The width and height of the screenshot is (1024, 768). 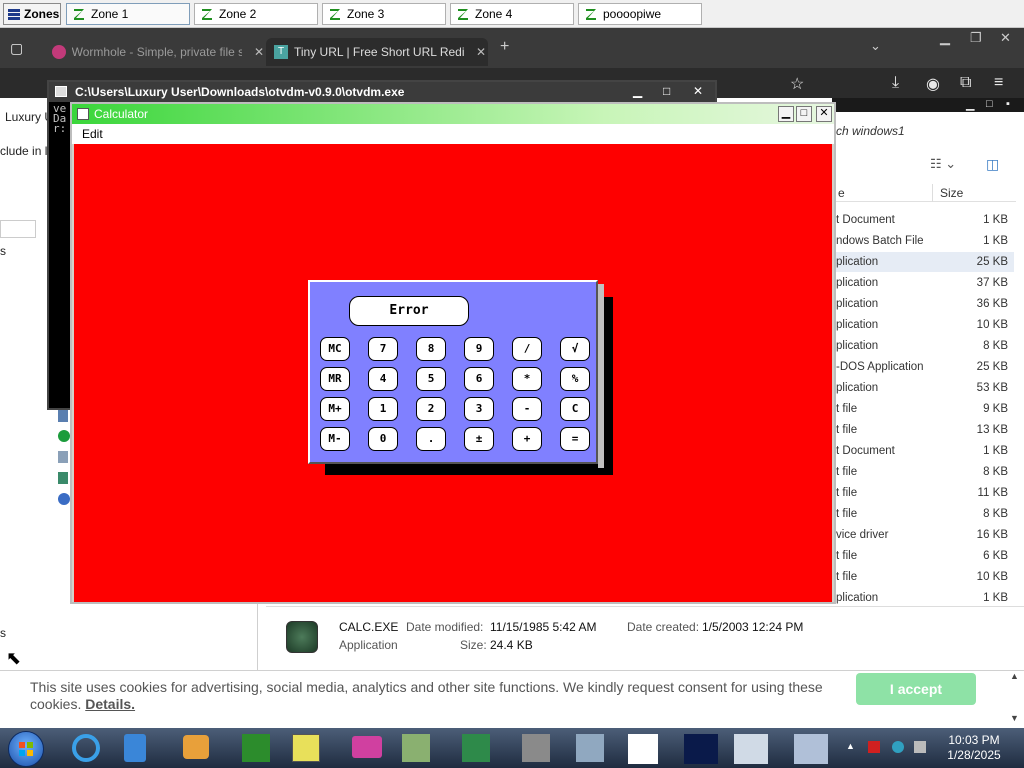 What do you see at coordinates (965, 83) in the screenshot?
I see `extensions-icon: ⧉` at bounding box center [965, 83].